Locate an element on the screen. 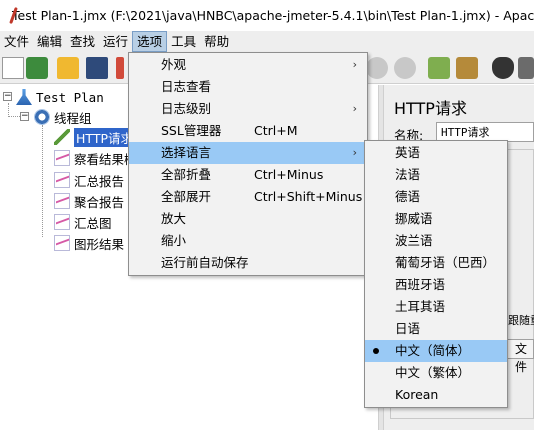 The height and width of the screenshot is (430, 534). language-option: 西班牙语 is located at coordinates (436, 285).